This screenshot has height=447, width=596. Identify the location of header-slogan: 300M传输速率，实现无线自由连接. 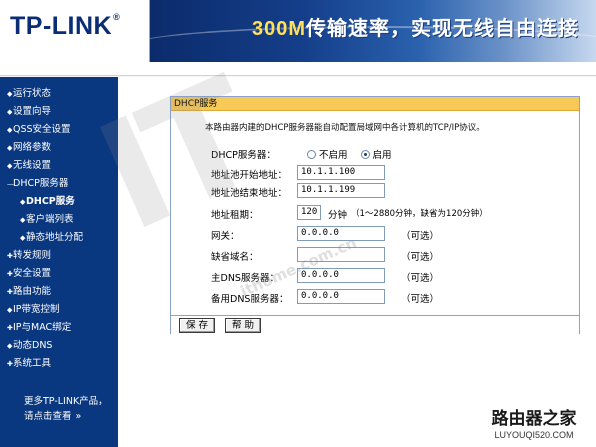
(416, 28).